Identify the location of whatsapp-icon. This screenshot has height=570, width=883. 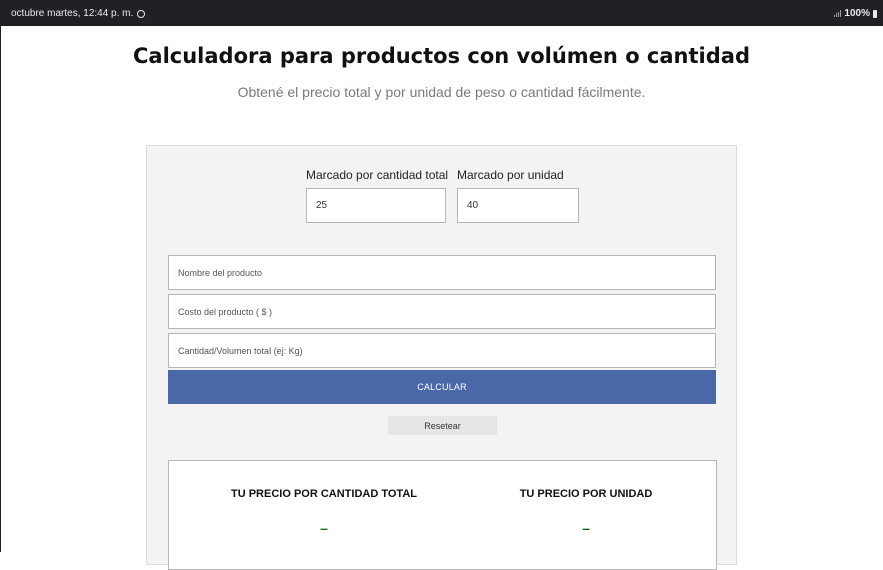
(141, 13).